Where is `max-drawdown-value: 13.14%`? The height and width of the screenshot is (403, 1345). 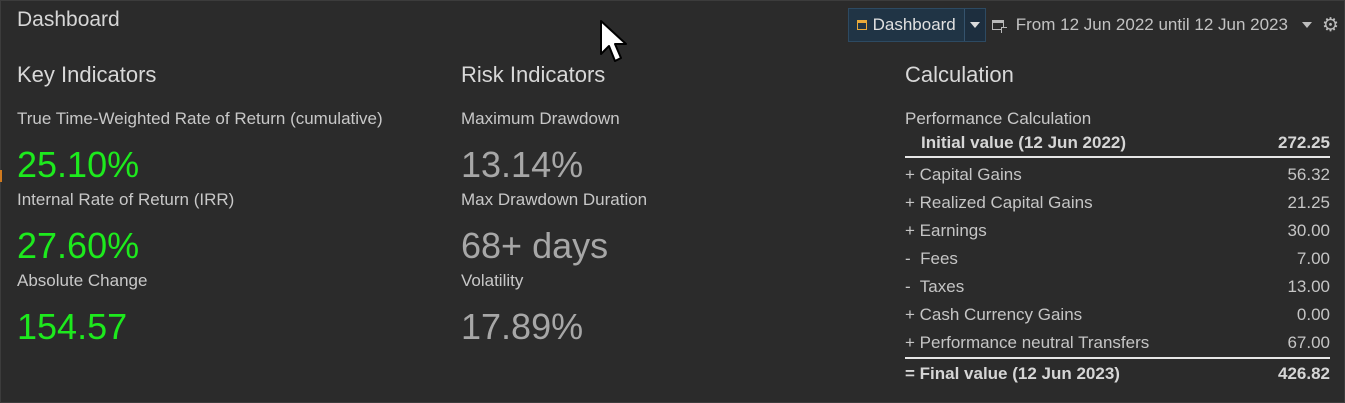
max-drawdown-value: 13.14% is located at coordinates (522, 164).